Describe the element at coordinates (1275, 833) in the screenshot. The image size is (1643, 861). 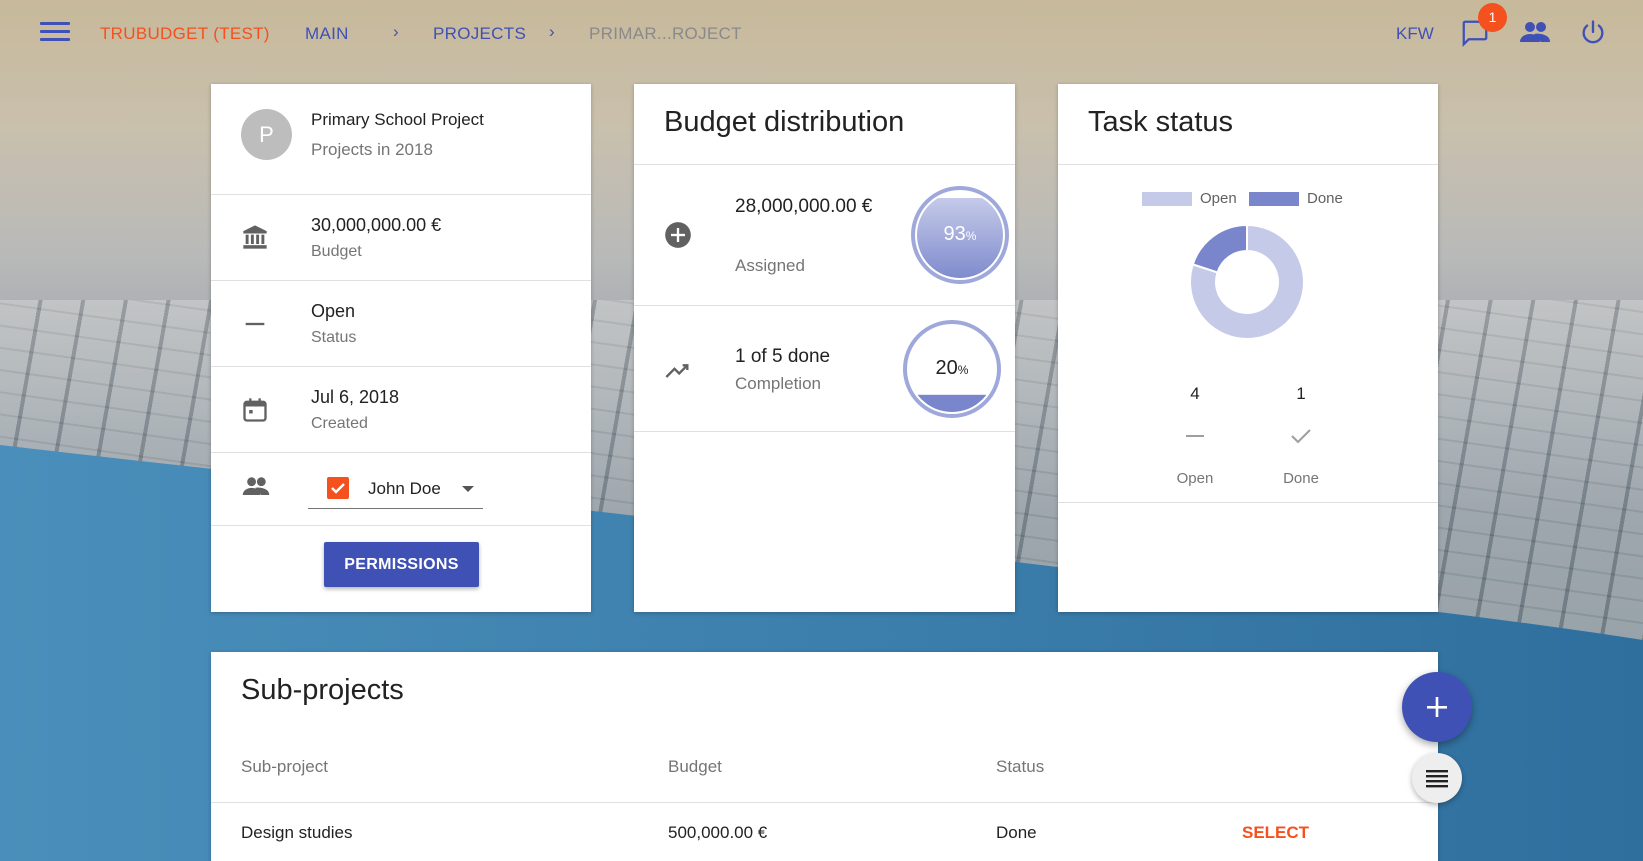
I see `select-button: SELECT` at that location.